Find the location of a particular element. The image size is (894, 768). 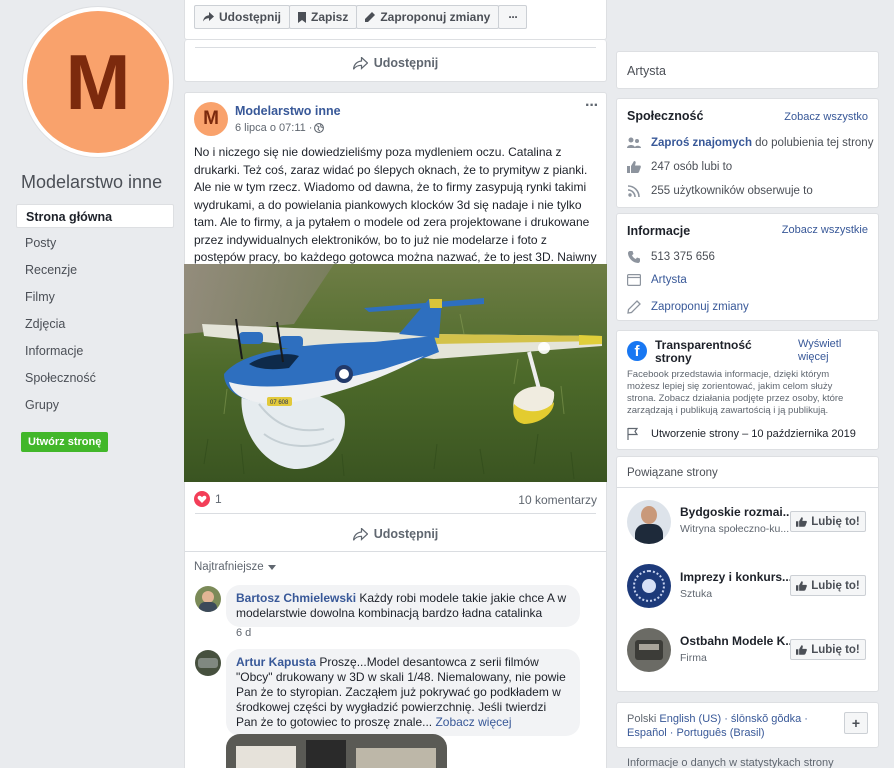

invite-friends-link: Zaproś znajomych is located at coordinates (701, 143).